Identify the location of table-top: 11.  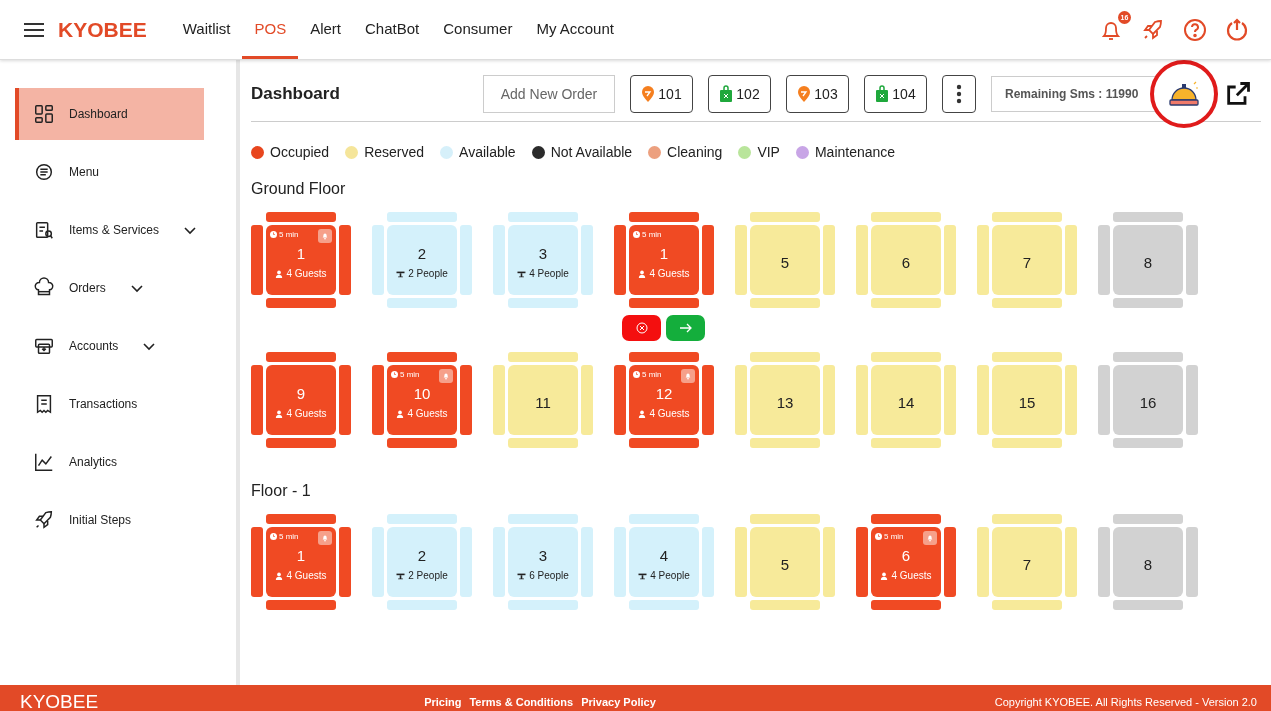
(543, 400).